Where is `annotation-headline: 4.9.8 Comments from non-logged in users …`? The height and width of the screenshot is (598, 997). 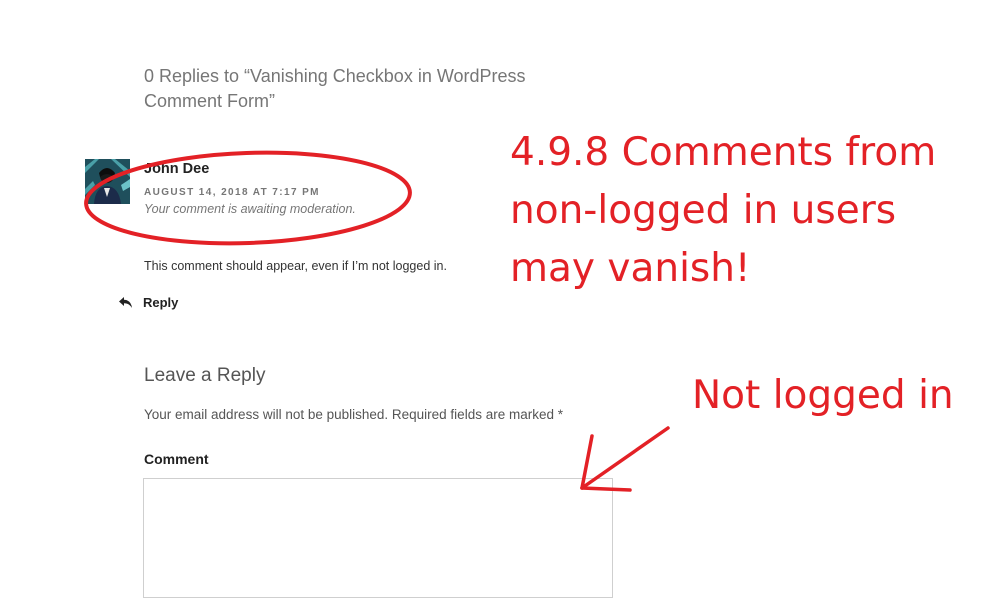
annotation-headline: 4.9.8 Comments from non-logged in users … is located at coordinates (723, 210).